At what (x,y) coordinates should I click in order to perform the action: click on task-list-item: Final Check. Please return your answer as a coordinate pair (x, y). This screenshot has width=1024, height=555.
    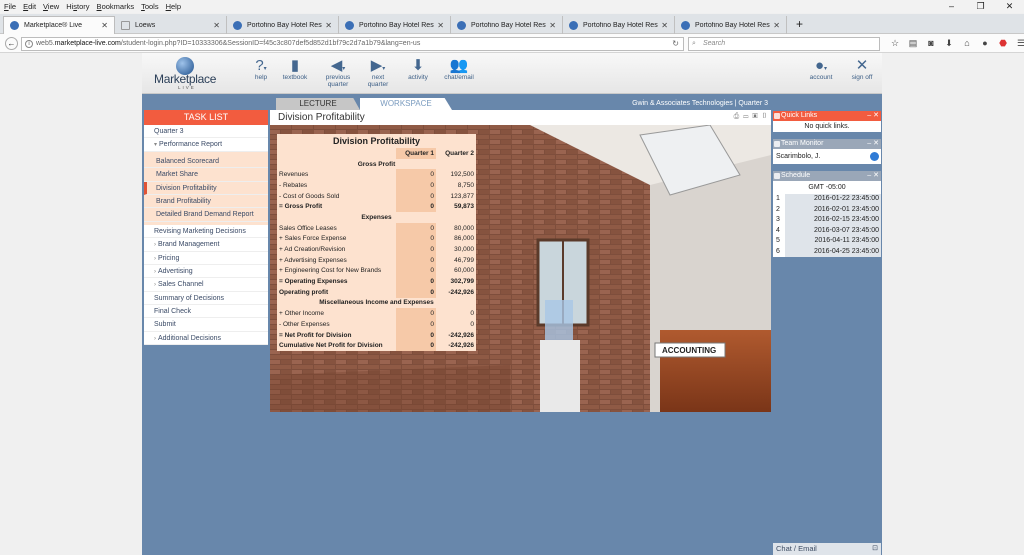
    Looking at the image, I should click on (206, 312).